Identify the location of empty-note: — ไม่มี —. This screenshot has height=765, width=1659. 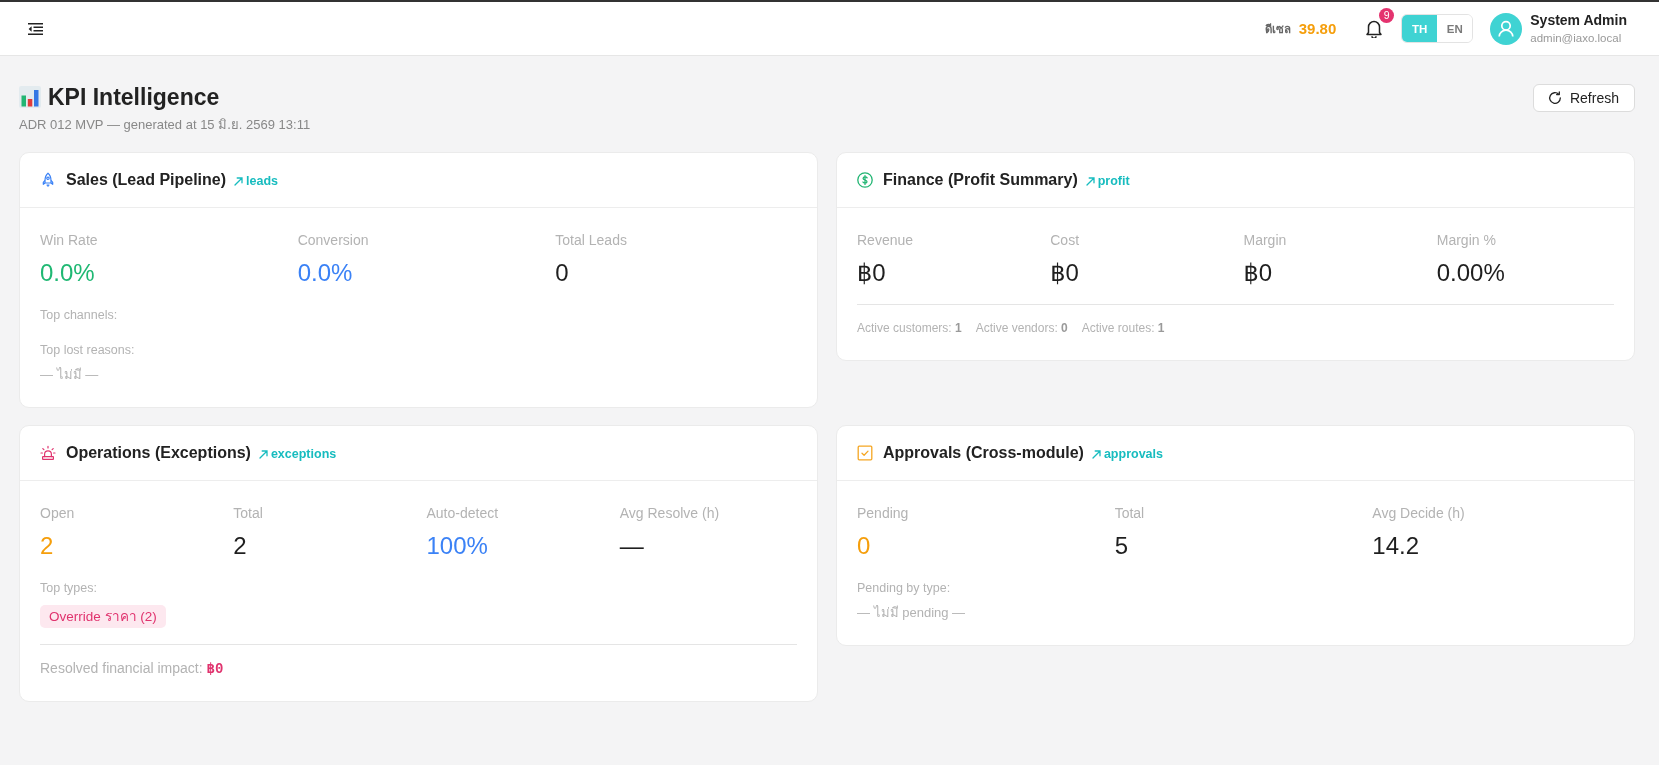
(70, 375).